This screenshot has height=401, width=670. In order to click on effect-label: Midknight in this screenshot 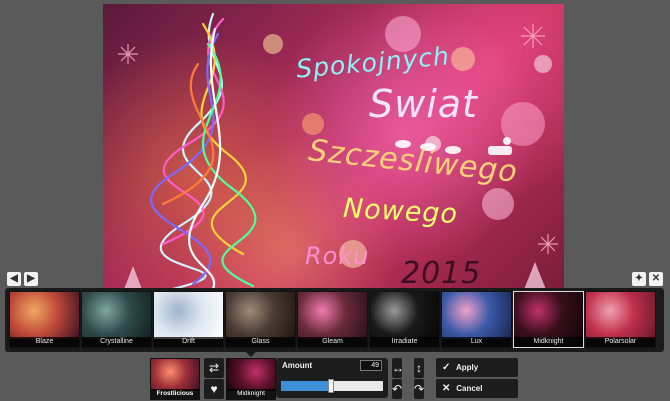, I will do `click(548, 342)`.